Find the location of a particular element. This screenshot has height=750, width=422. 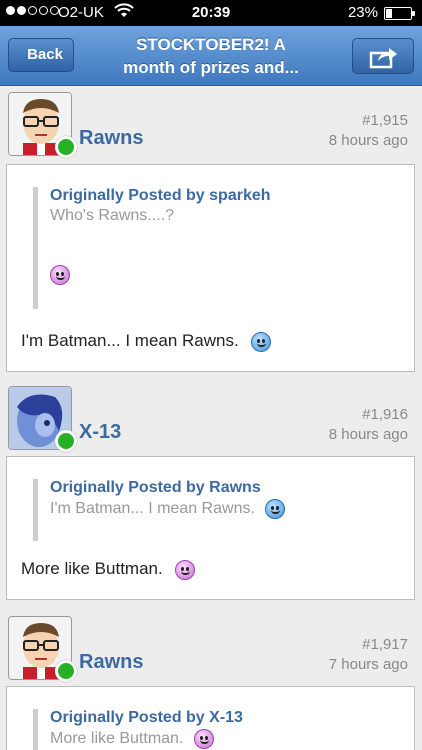

quote-text-row: More like Buttman. is located at coordinates (146, 739).